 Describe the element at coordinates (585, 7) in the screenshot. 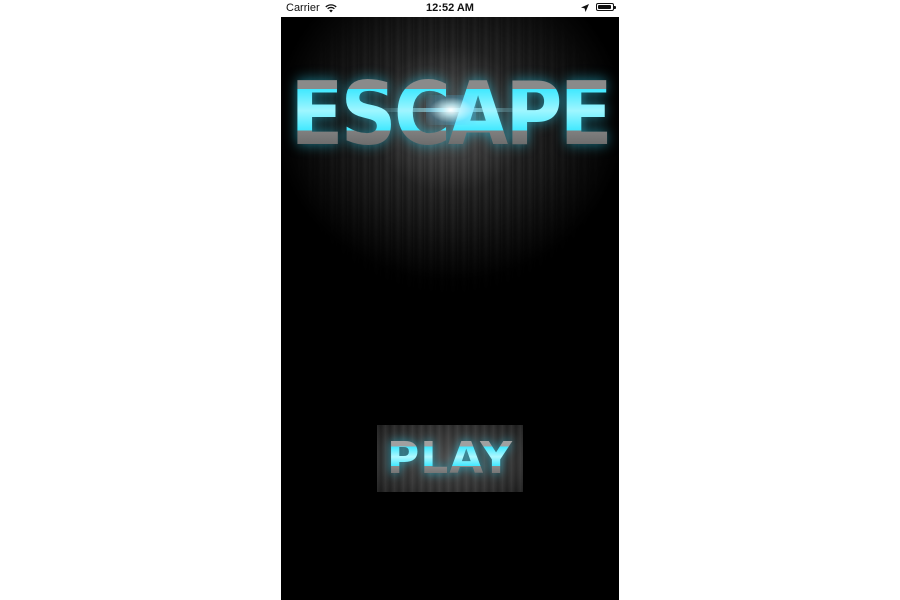

I see `location-arrow-icon` at that location.